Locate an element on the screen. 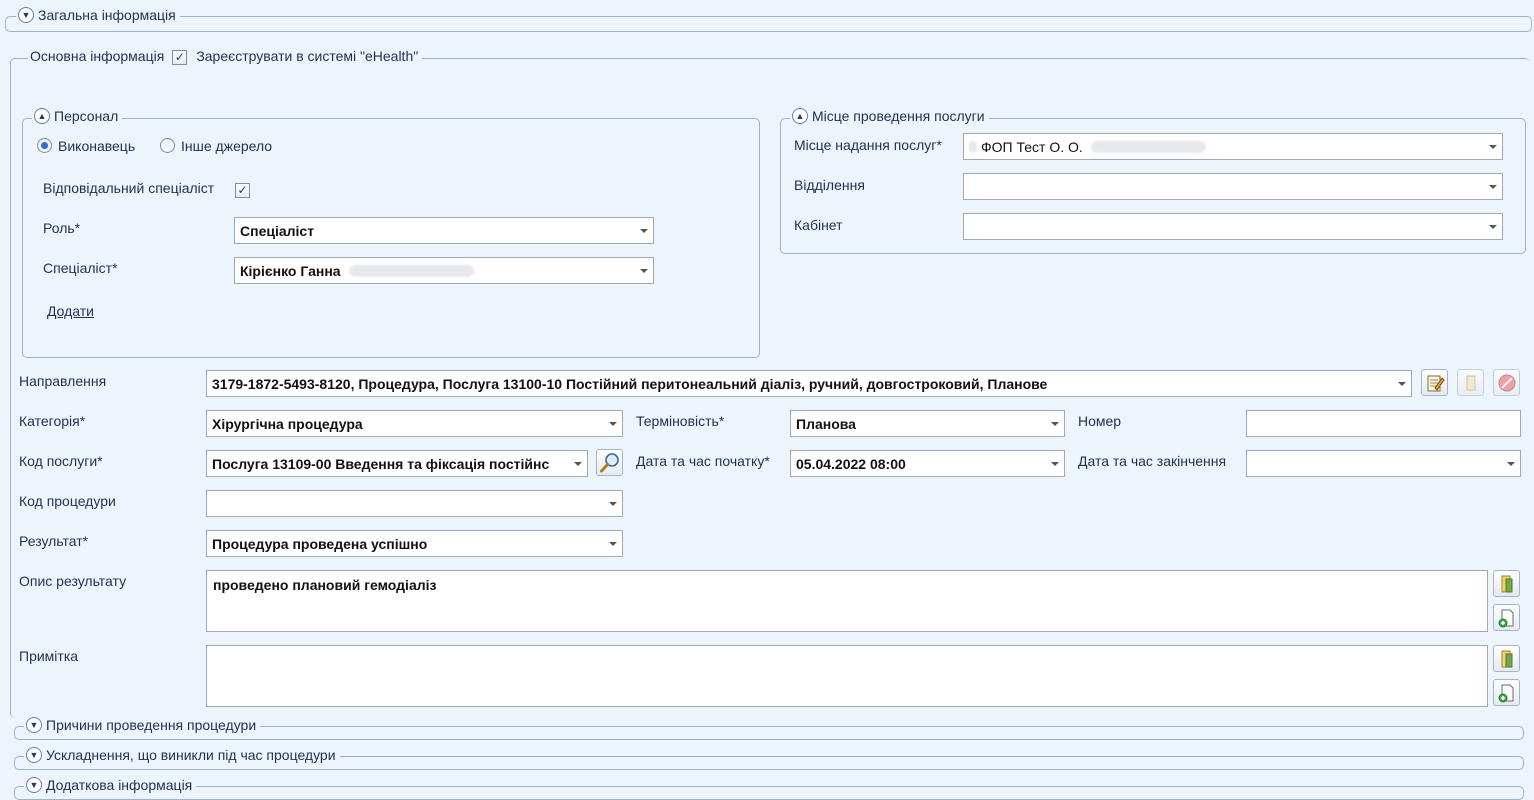 The height and width of the screenshot is (800, 1534). clear-referral-button is located at coordinates (1506, 382).